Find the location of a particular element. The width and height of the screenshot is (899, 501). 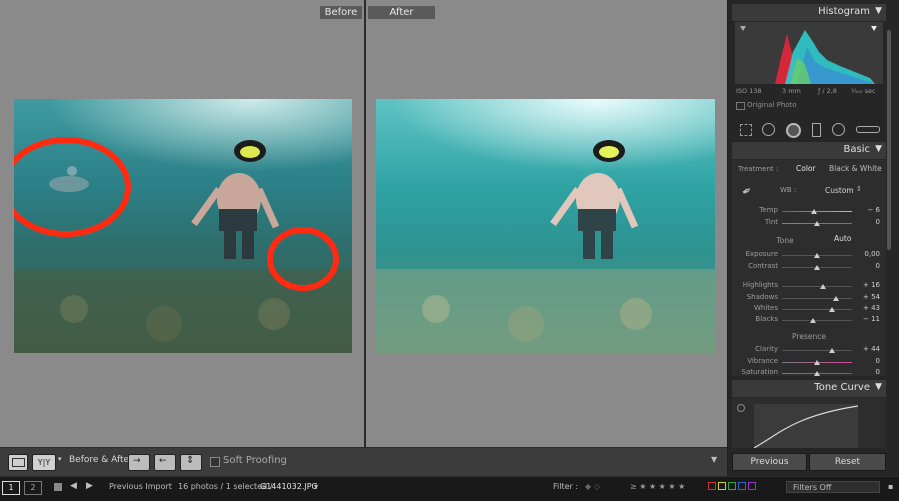

slider-value: + 43 is located at coordinates (871, 308).